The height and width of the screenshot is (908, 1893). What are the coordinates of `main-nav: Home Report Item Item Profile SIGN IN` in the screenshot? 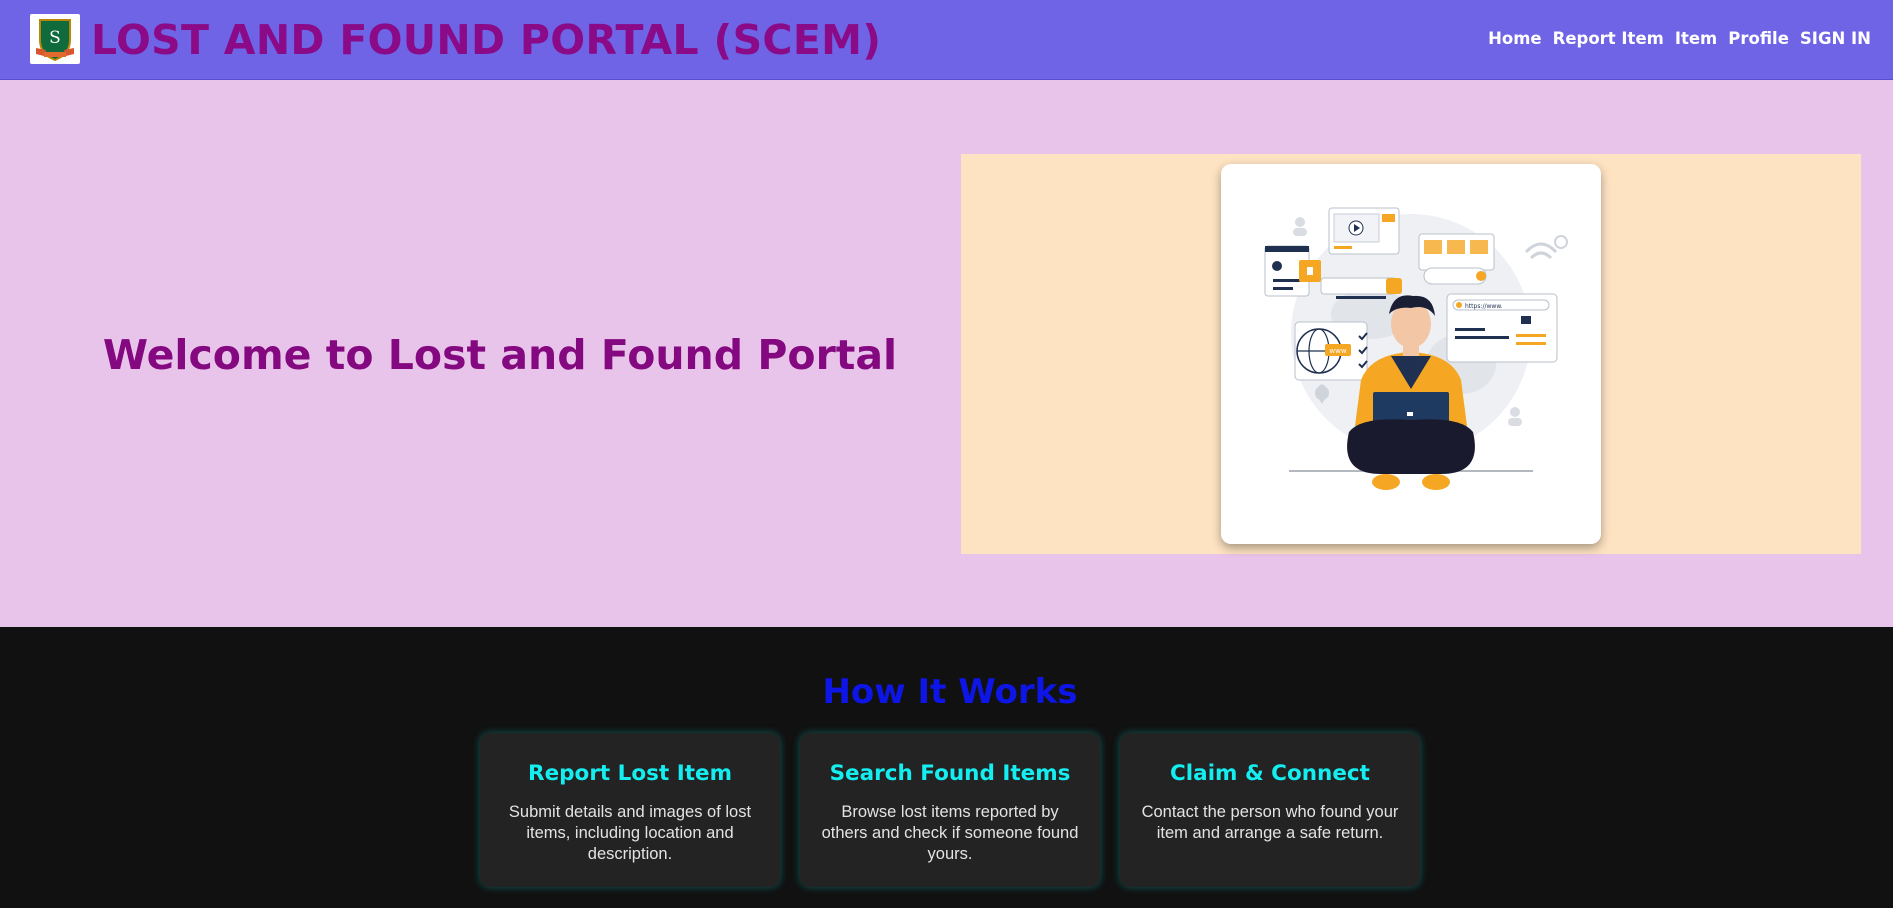 It's located at (1679, 39).